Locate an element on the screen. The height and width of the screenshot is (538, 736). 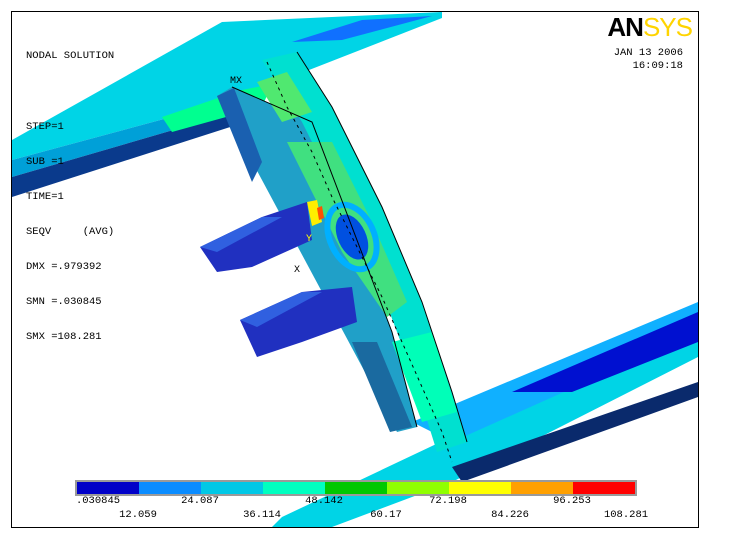
result-label: SEQV (AVG) is located at coordinates (70, 231).